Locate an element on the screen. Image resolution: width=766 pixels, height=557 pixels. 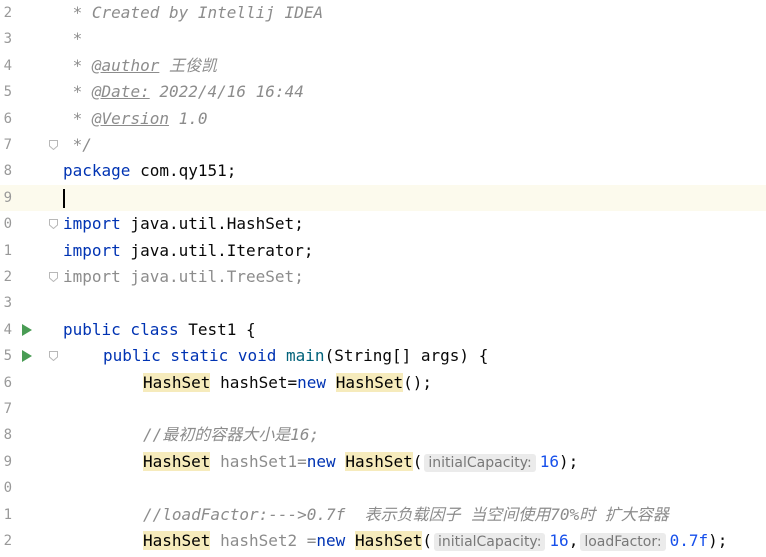
code-token: , is located at coordinates (573, 540).